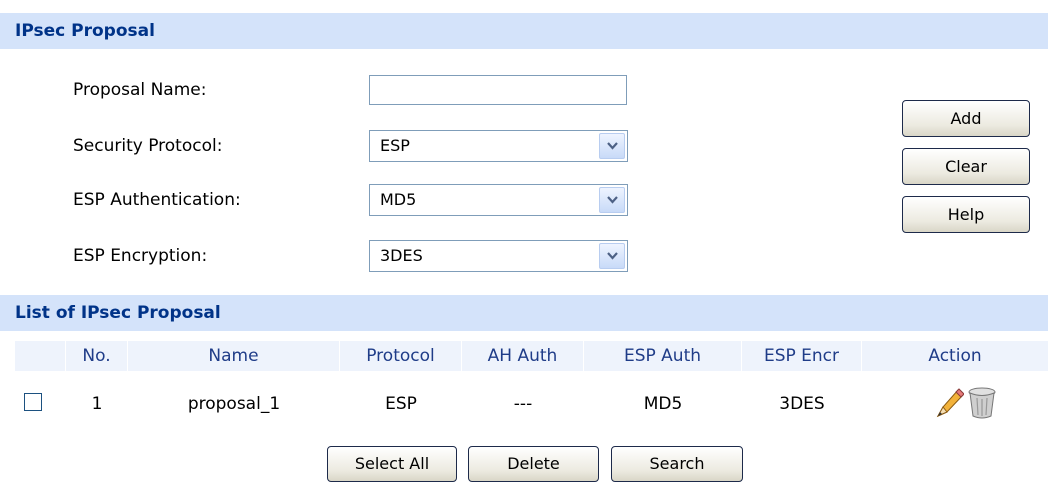 Image resolution: width=1048 pixels, height=504 pixels. Describe the element at coordinates (97, 404) in the screenshot. I see `row-no: 1` at that location.